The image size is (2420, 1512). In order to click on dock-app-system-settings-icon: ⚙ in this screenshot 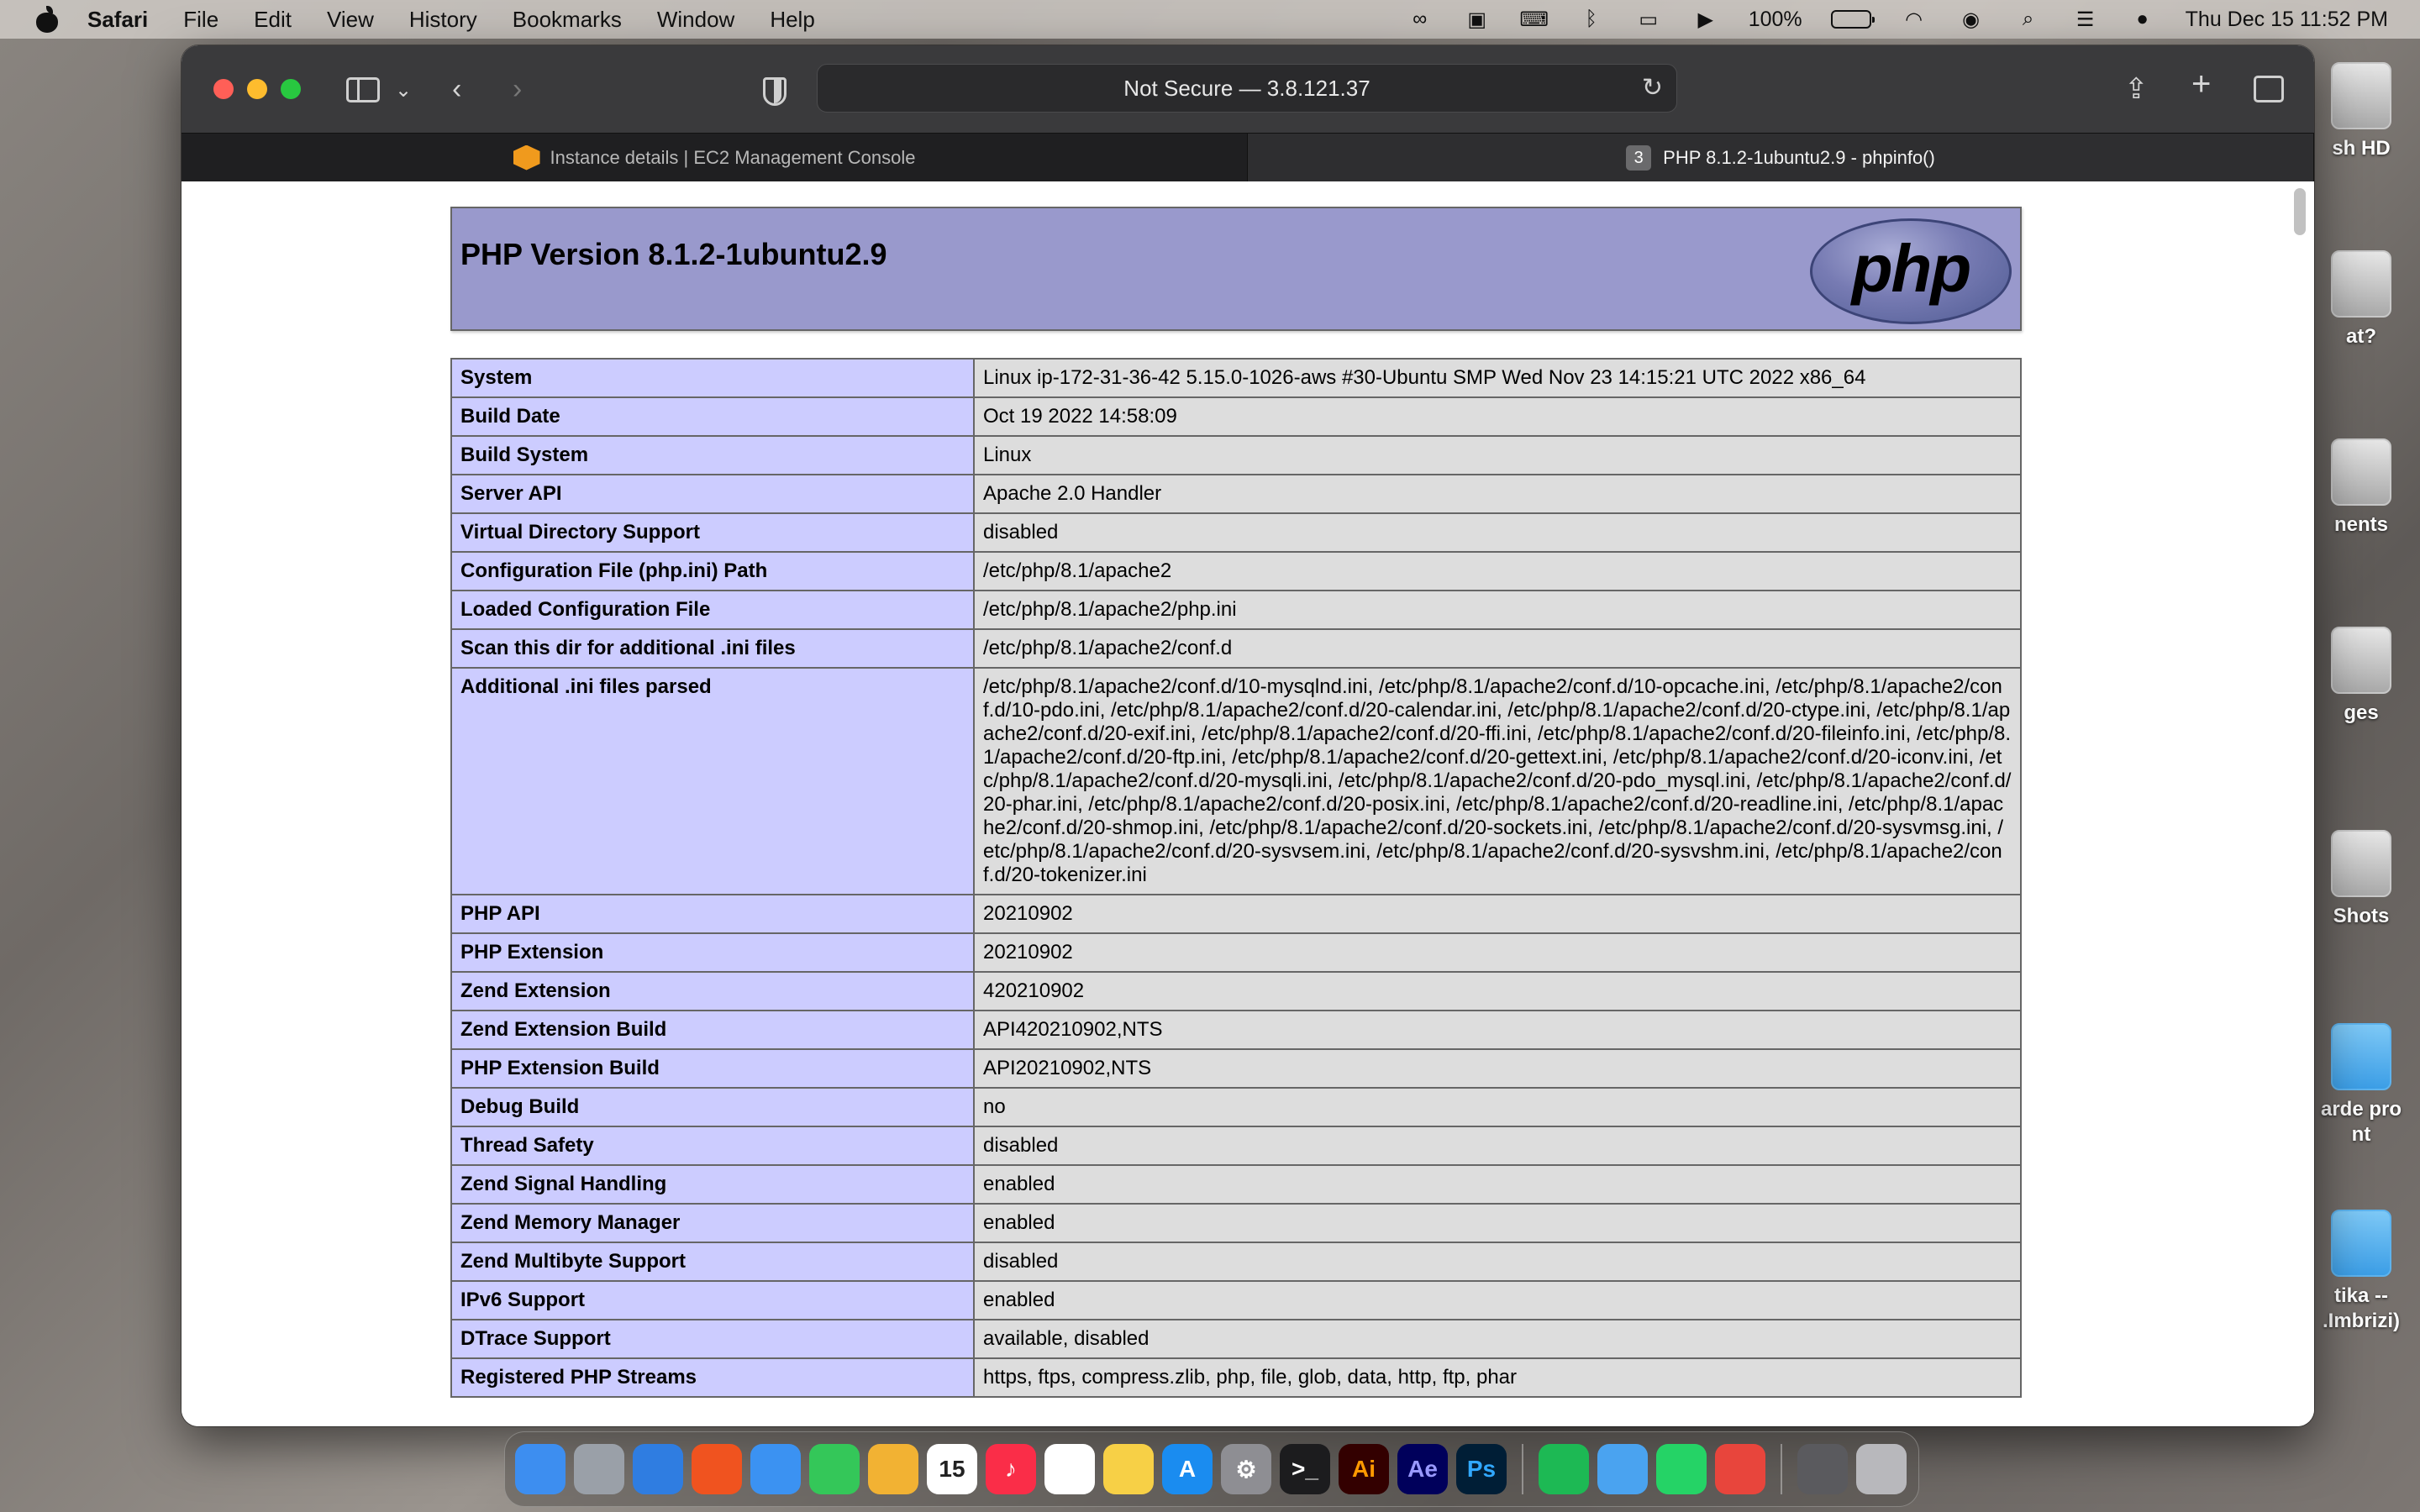, I will do `click(1246, 1469)`.